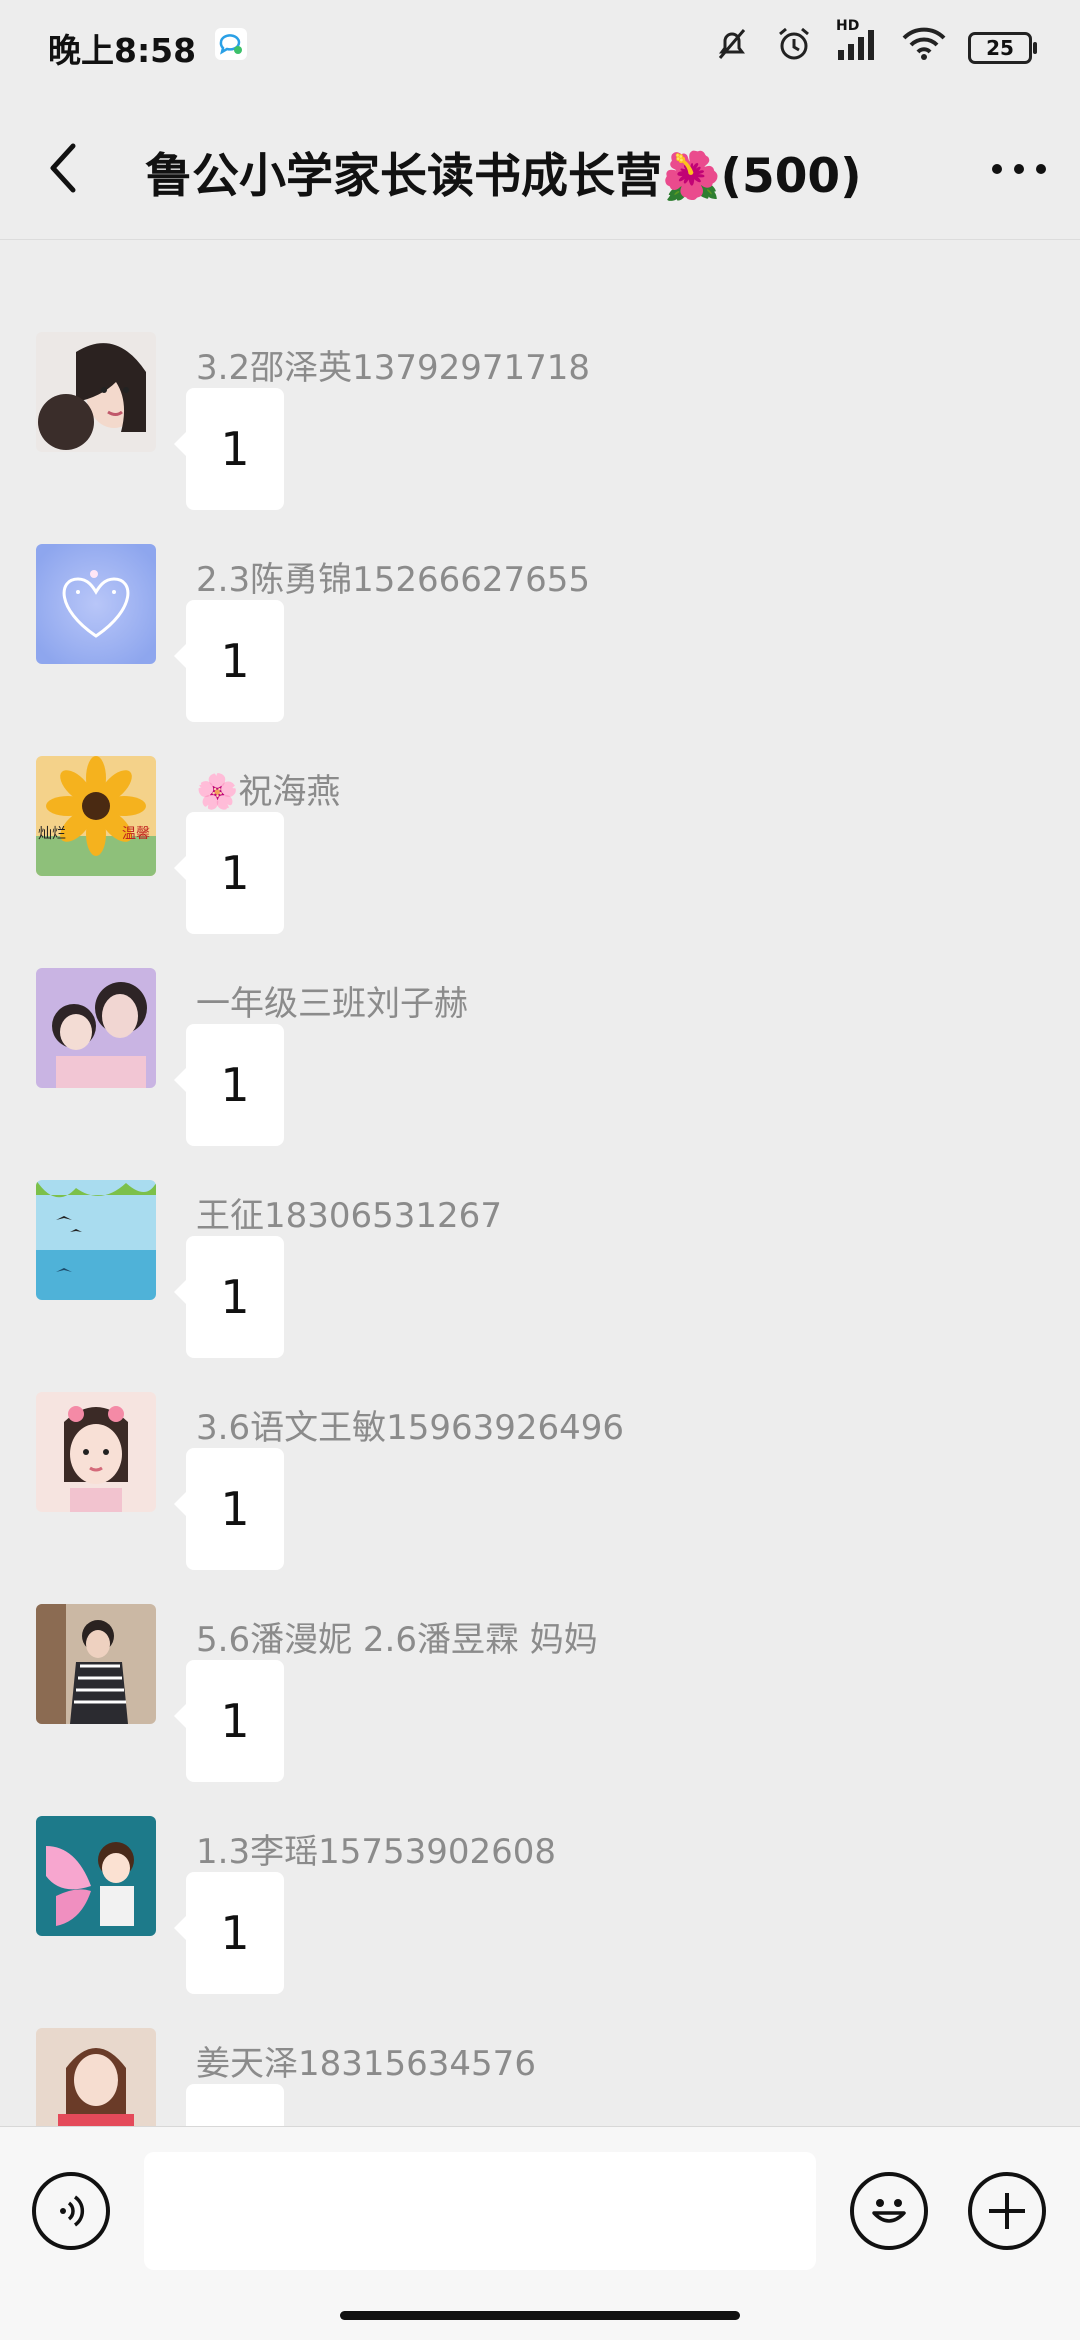 The width and height of the screenshot is (1080, 2340). What do you see at coordinates (503, 176) in the screenshot?
I see `page-title: 鲁公小学家长读书成长营🌺(500)` at bounding box center [503, 176].